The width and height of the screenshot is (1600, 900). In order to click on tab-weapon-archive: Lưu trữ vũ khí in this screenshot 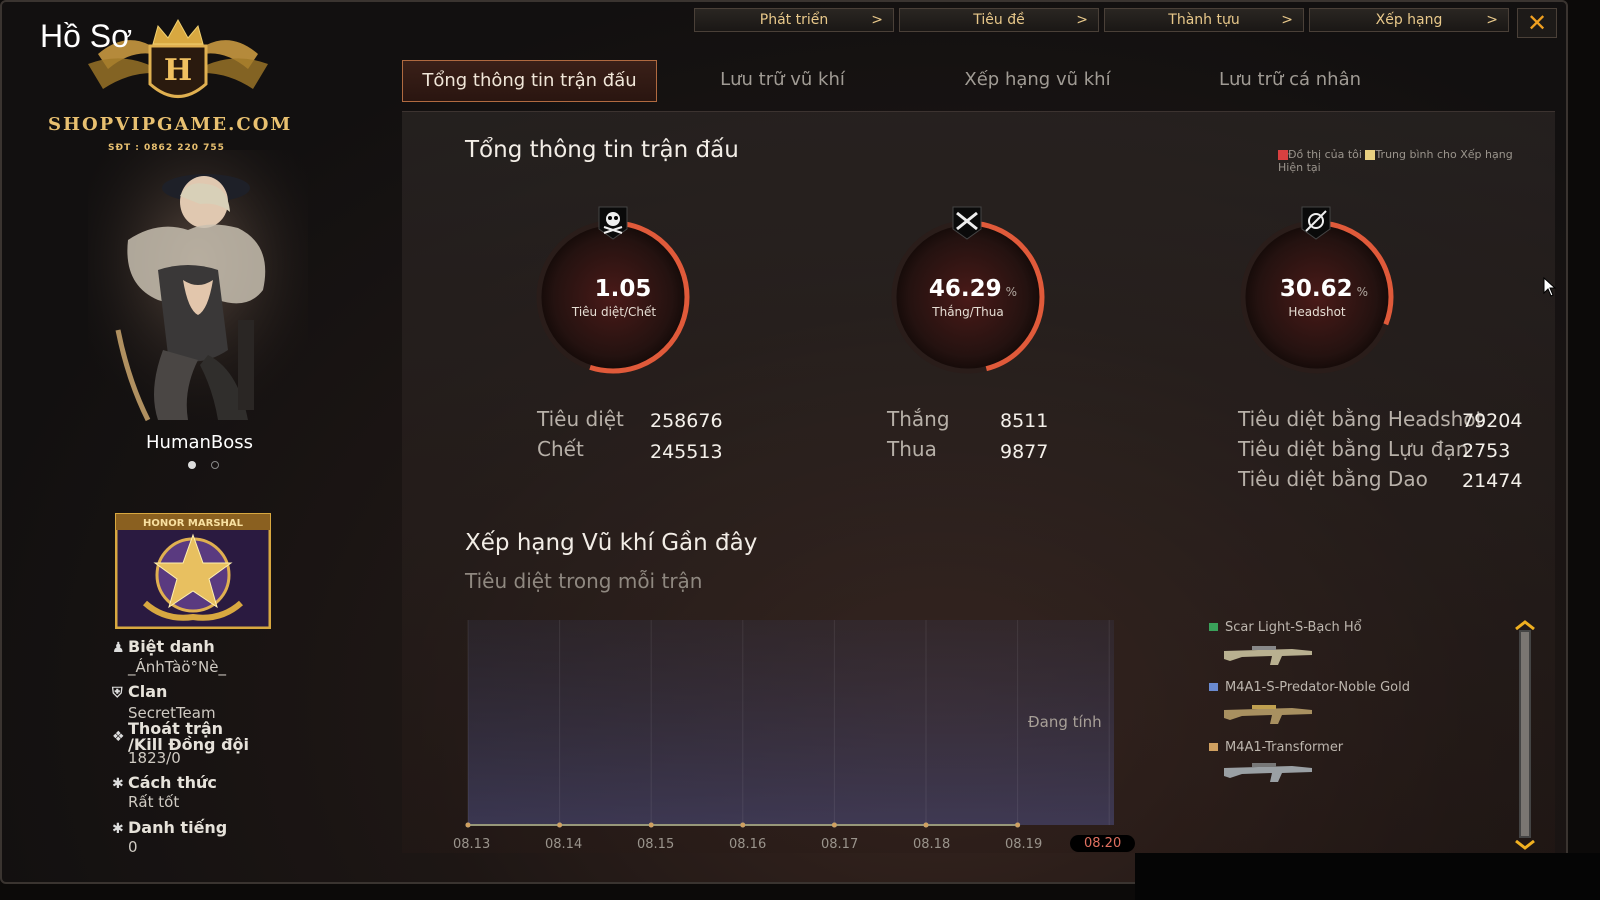, I will do `click(782, 81)`.